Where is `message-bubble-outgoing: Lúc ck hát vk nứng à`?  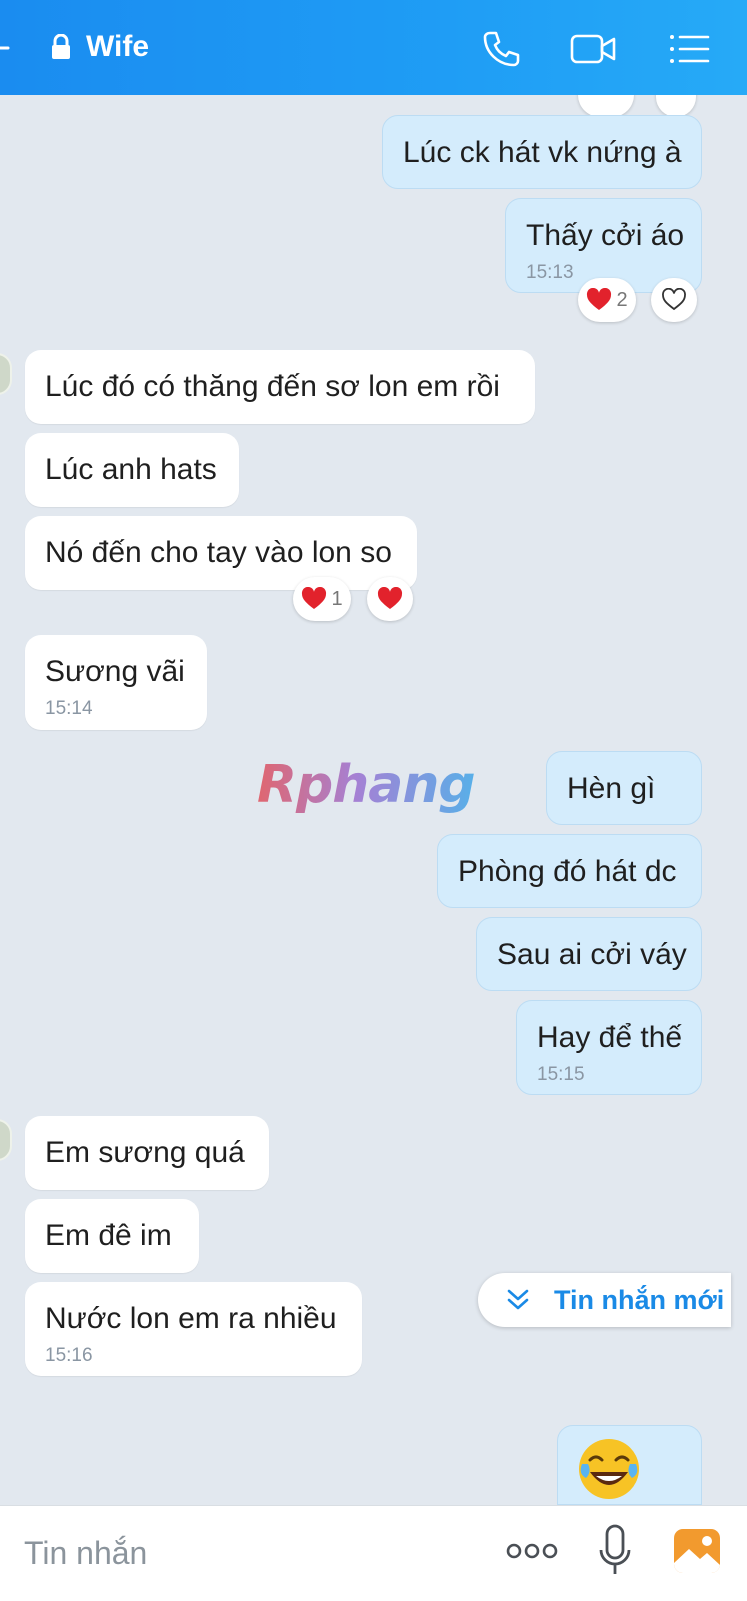
message-bubble-outgoing: Lúc ck hát vk nứng à is located at coordinates (542, 152).